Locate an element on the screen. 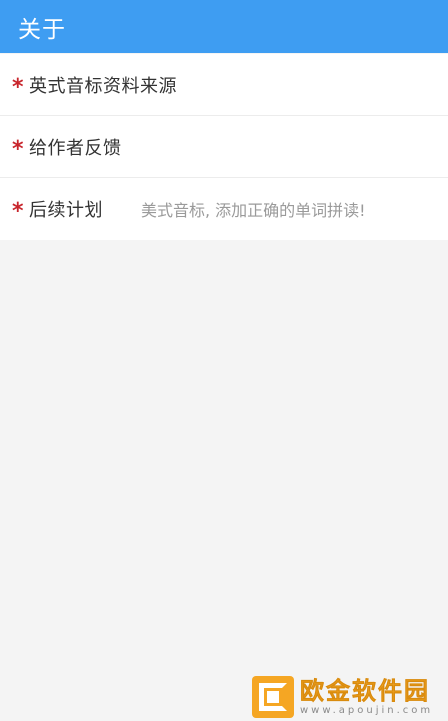  list-item-label: 后续计划 is located at coordinates (66, 210).